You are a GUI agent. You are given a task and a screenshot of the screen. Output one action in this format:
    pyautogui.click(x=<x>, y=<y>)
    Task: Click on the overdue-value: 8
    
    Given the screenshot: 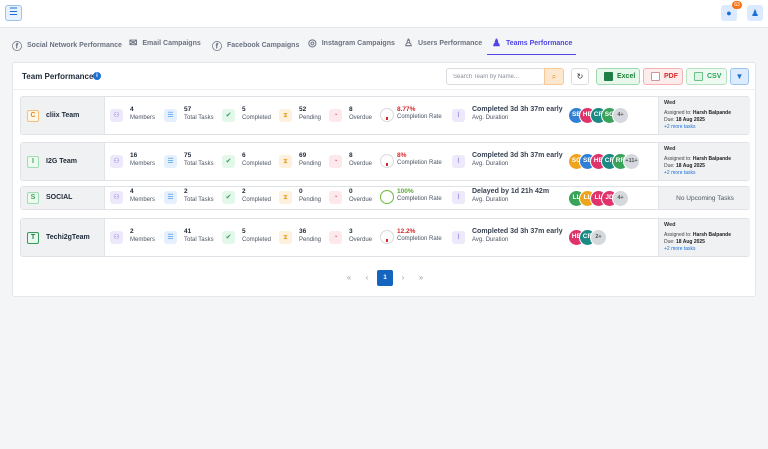 What is the action you would take?
    pyautogui.click(x=351, y=109)
    